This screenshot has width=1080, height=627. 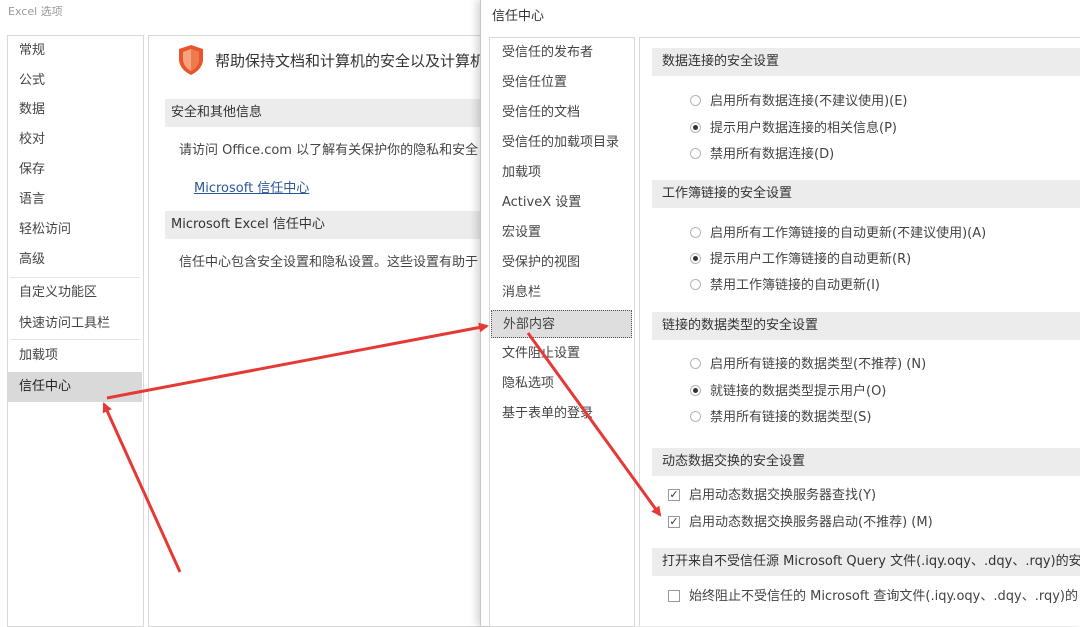 I want to click on nav-item-save: 保存, so click(x=75, y=170).